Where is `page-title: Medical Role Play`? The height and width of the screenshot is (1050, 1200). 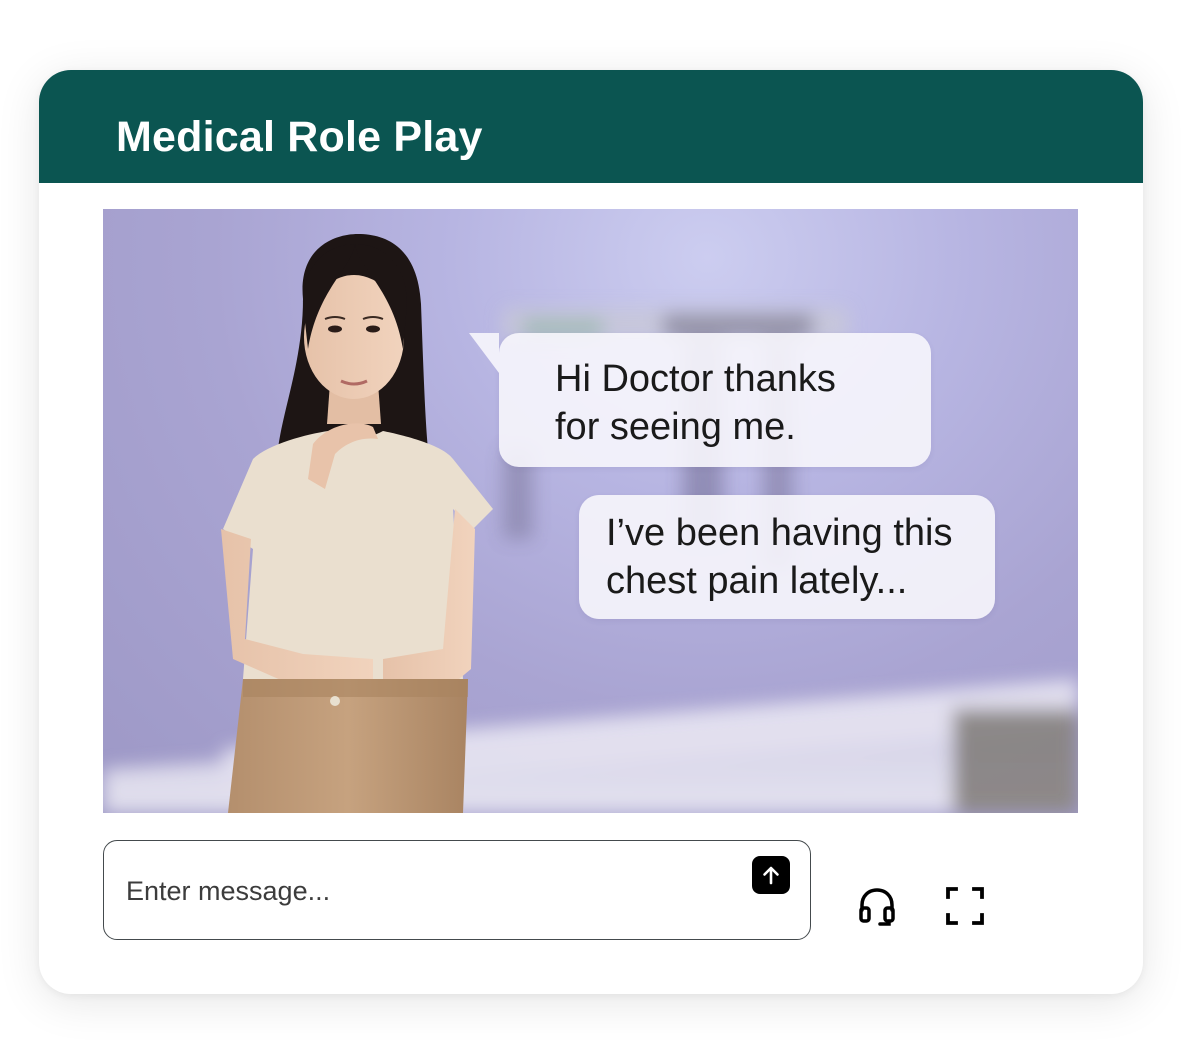 page-title: Medical Role Play is located at coordinates (299, 137).